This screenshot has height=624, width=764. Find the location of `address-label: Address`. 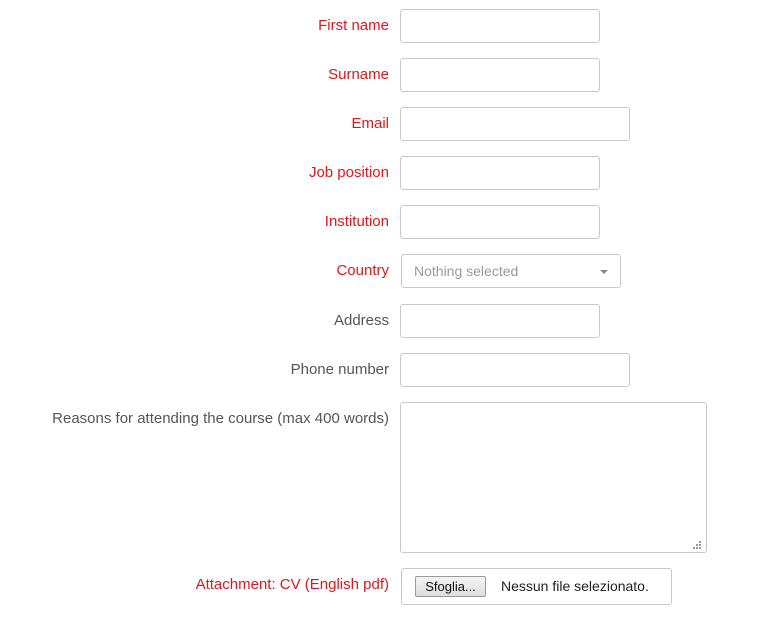

address-label: Address is located at coordinates (361, 320).